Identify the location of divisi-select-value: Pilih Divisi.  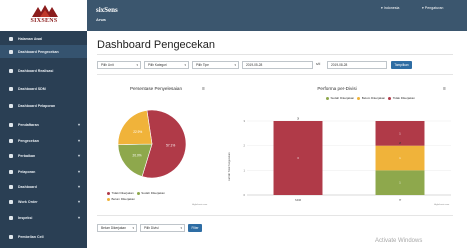
(151, 228).